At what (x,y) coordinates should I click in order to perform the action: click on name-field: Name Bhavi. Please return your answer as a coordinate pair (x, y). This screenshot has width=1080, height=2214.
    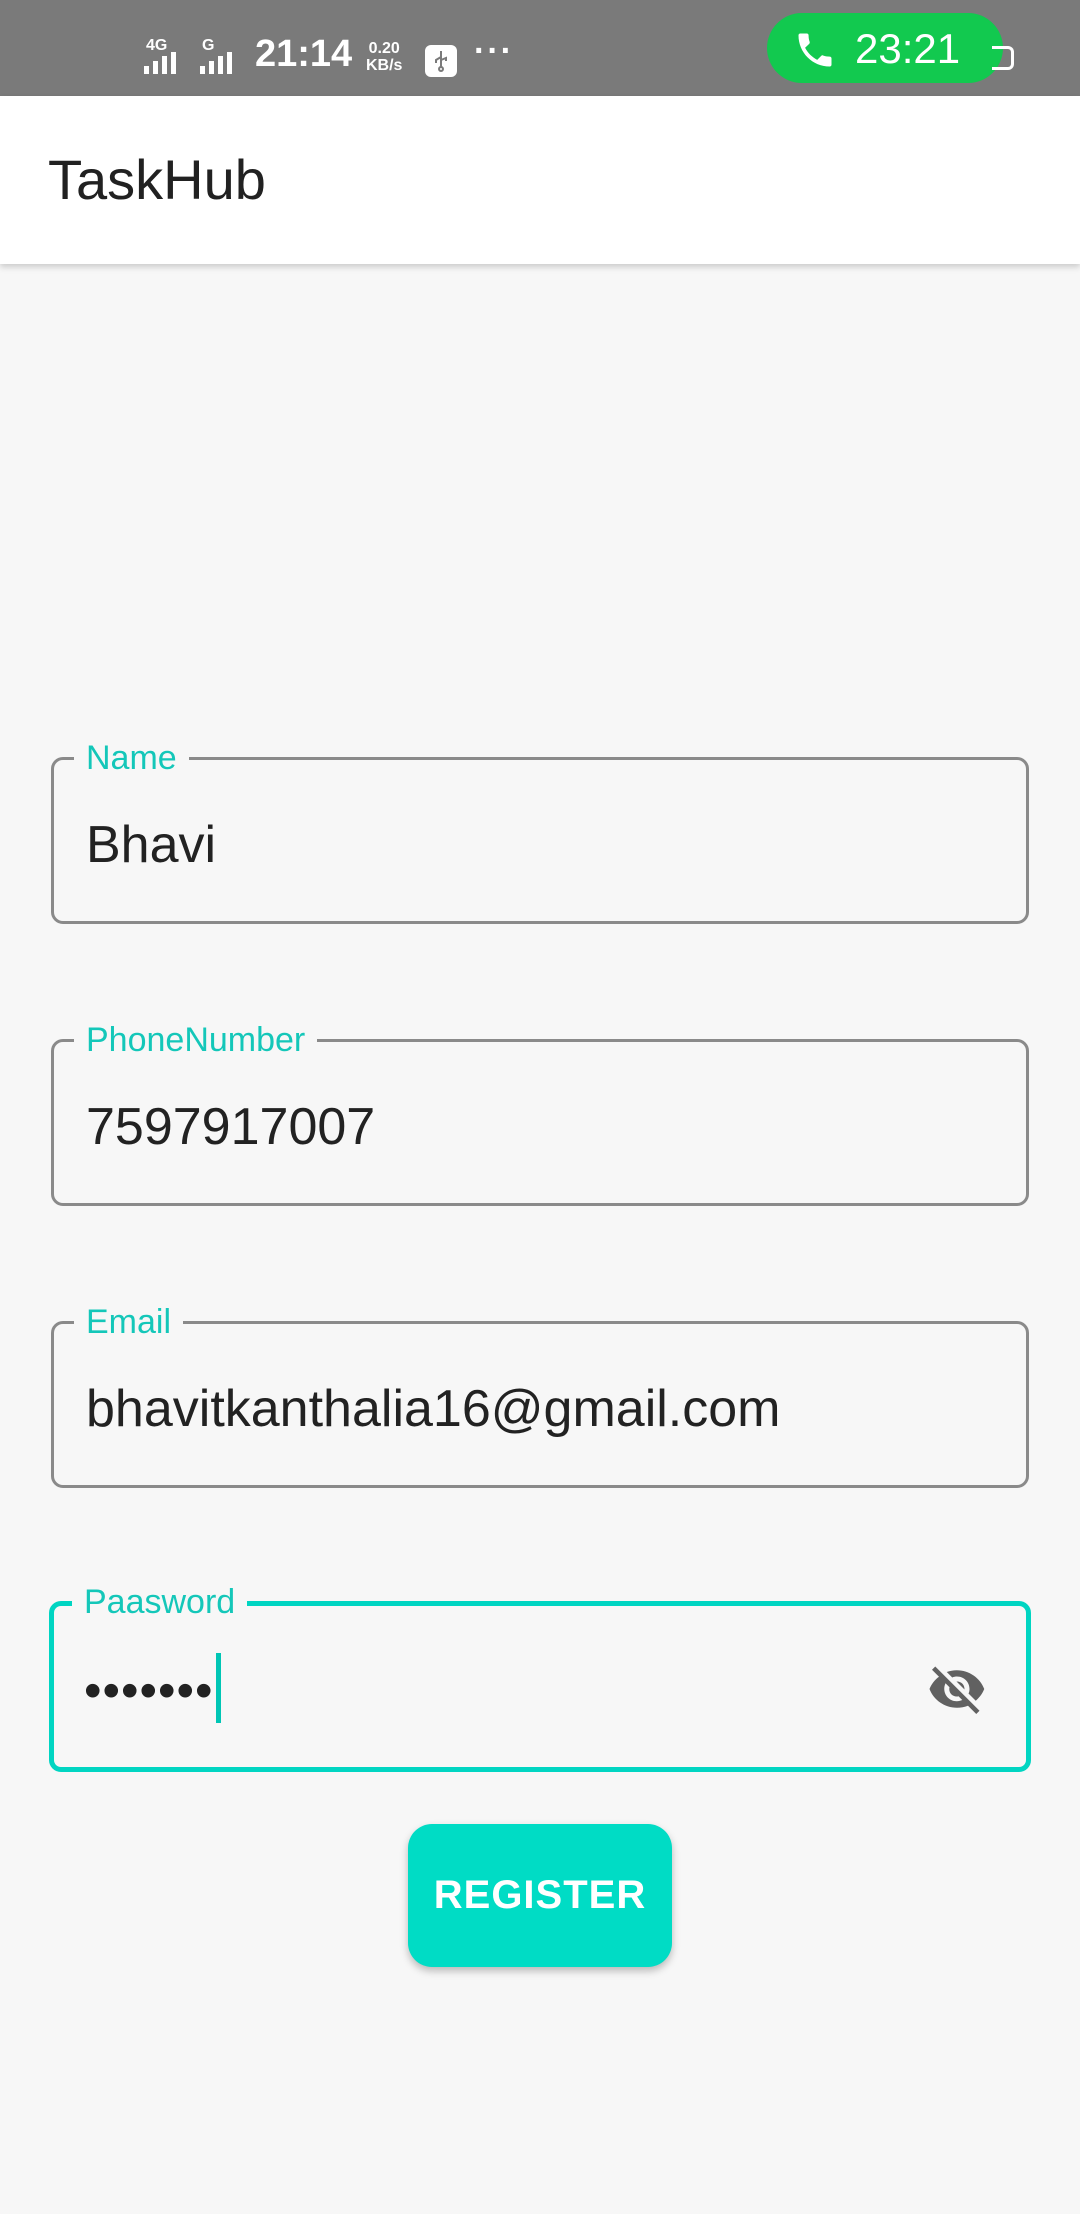
    Looking at the image, I should click on (540, 831).